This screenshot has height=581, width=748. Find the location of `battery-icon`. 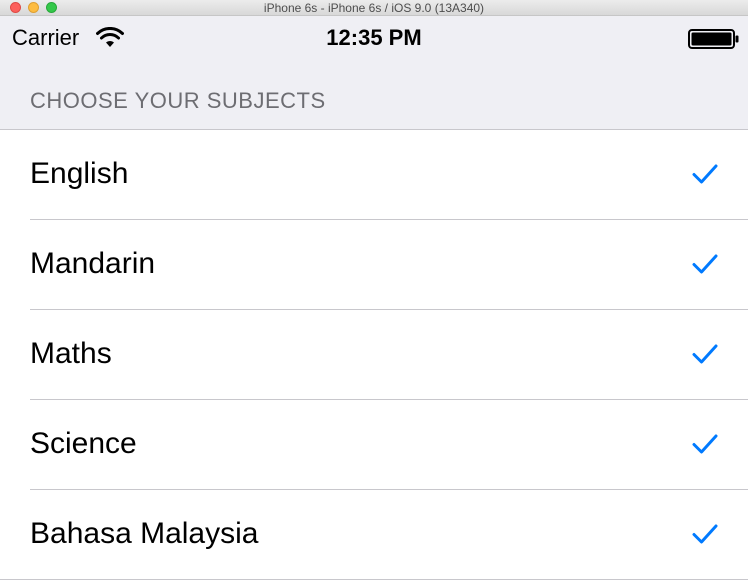

battery-icon is located at coordinates (713, 39).